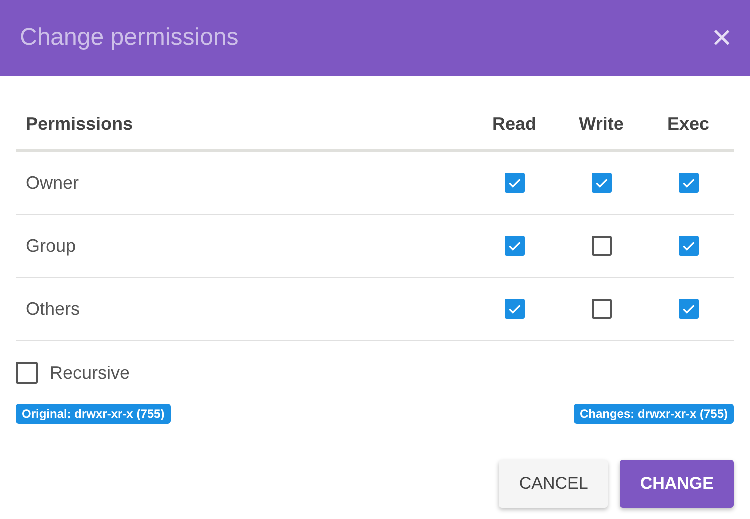 The height and width of the screenshot is (519, 750). I want to click on row-label: Owner, so click(52, 183).